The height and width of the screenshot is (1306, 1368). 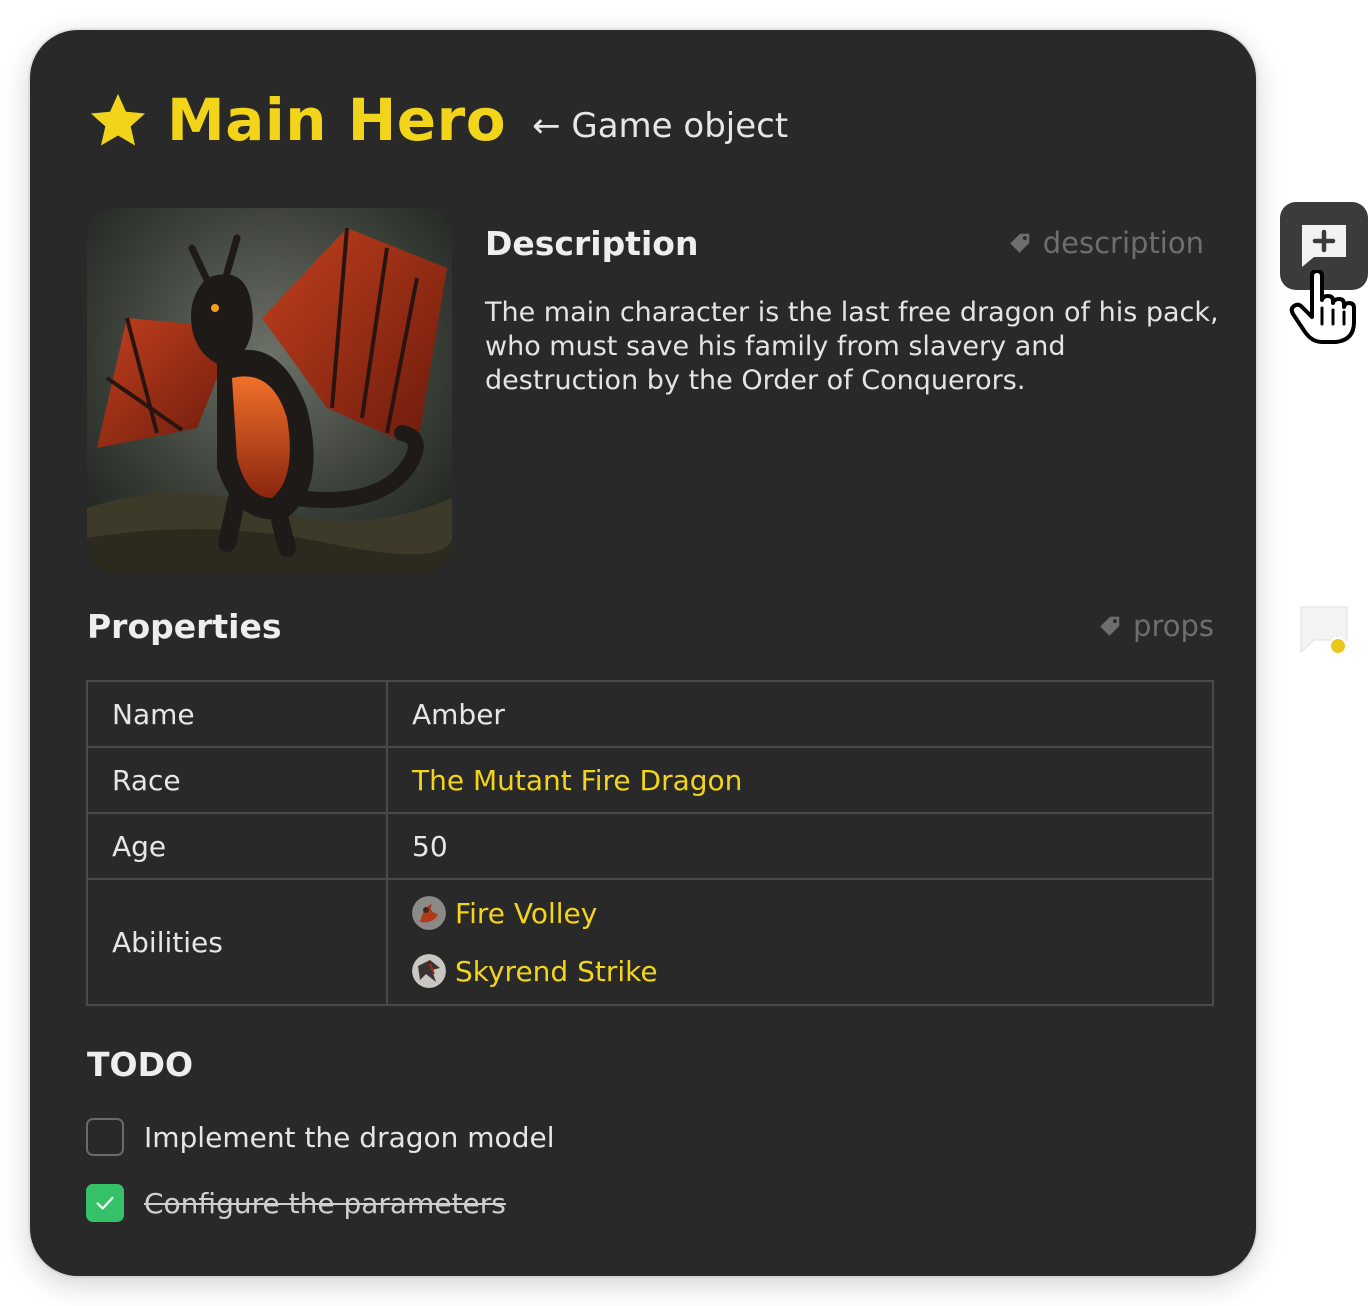 I want to click on description-tag: description, so click(x=1105, y=243).